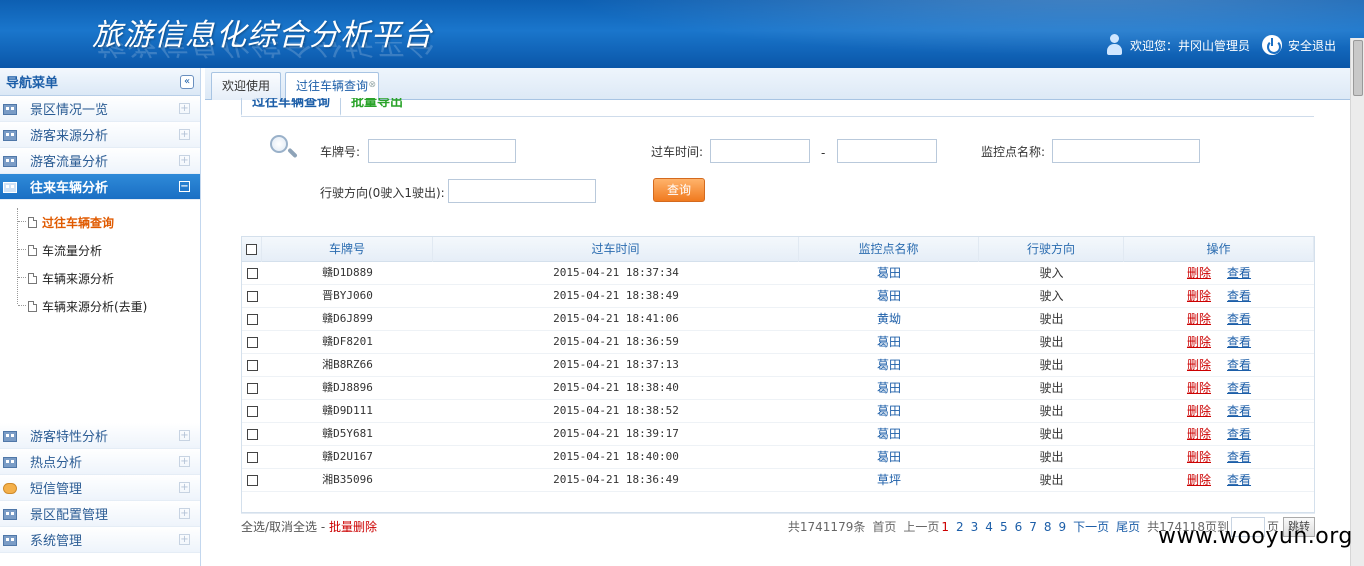  Describe the element at coordinates (1063, 527) in the screenshot. I see `page-link: 9` at that location.